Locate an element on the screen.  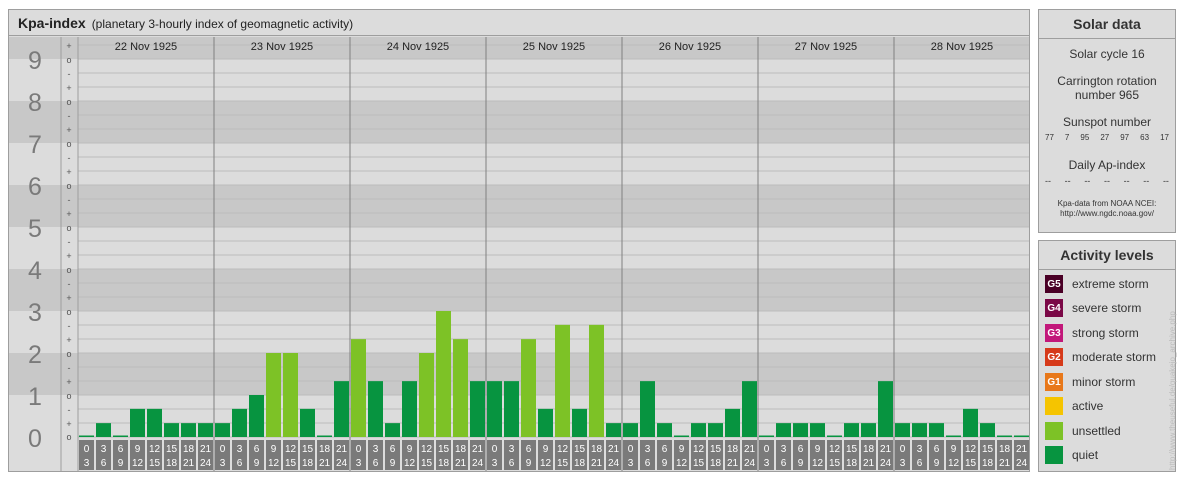
source-note-link: http://www.ngdc.noaa.gov/ is located at coordinates (1107, 214).